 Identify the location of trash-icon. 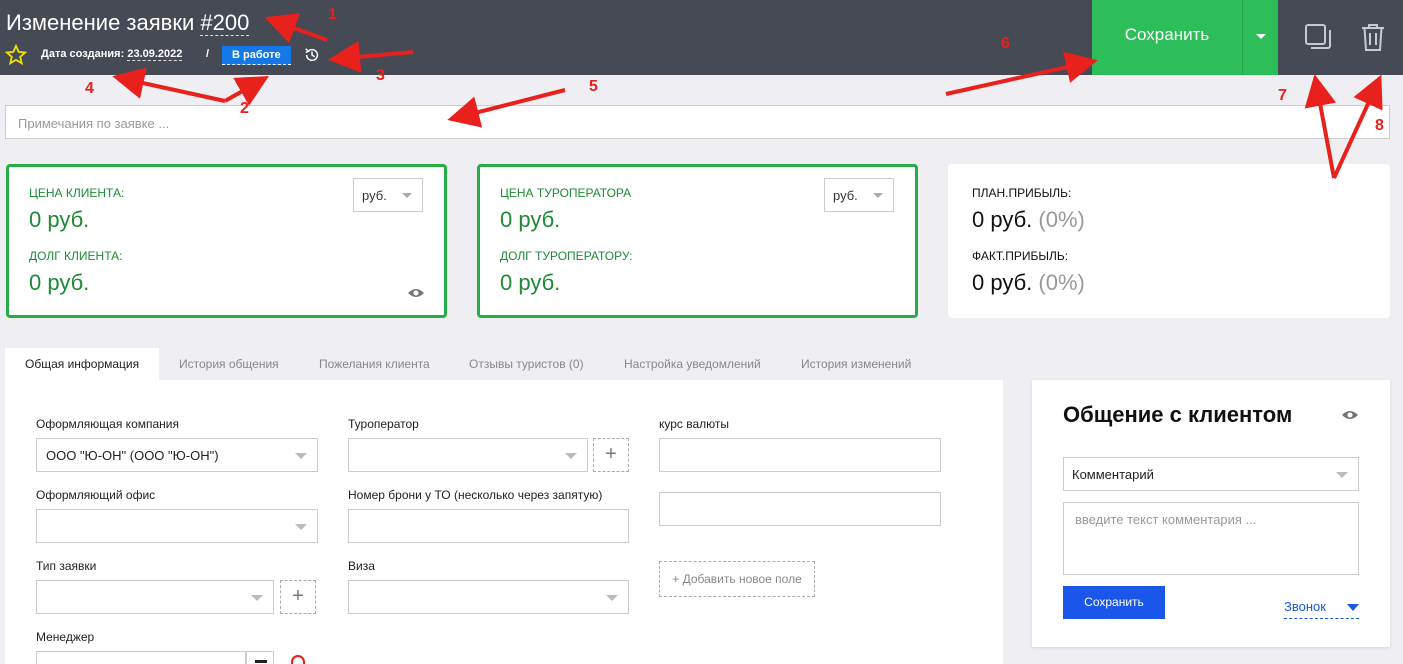
(1373, 37).